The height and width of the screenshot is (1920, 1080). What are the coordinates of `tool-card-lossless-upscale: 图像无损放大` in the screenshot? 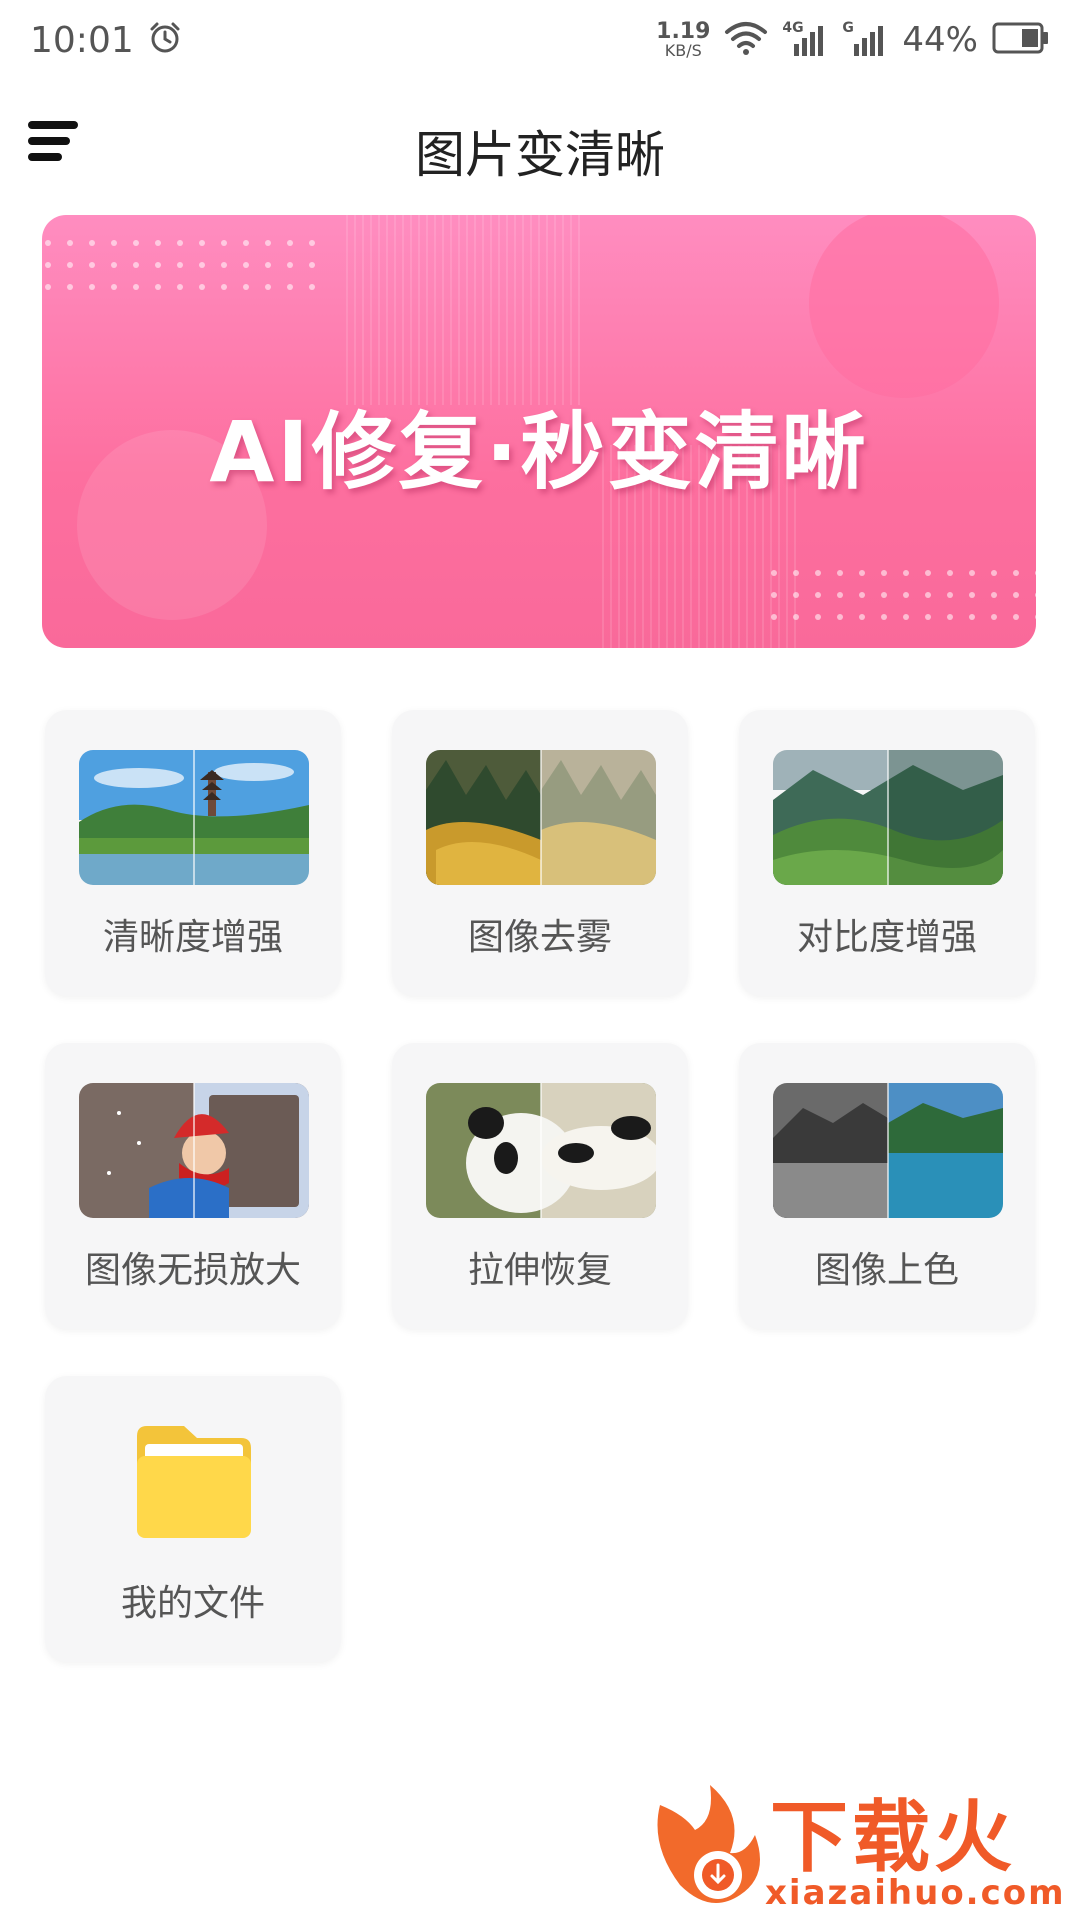 It's located at (193, 1186).